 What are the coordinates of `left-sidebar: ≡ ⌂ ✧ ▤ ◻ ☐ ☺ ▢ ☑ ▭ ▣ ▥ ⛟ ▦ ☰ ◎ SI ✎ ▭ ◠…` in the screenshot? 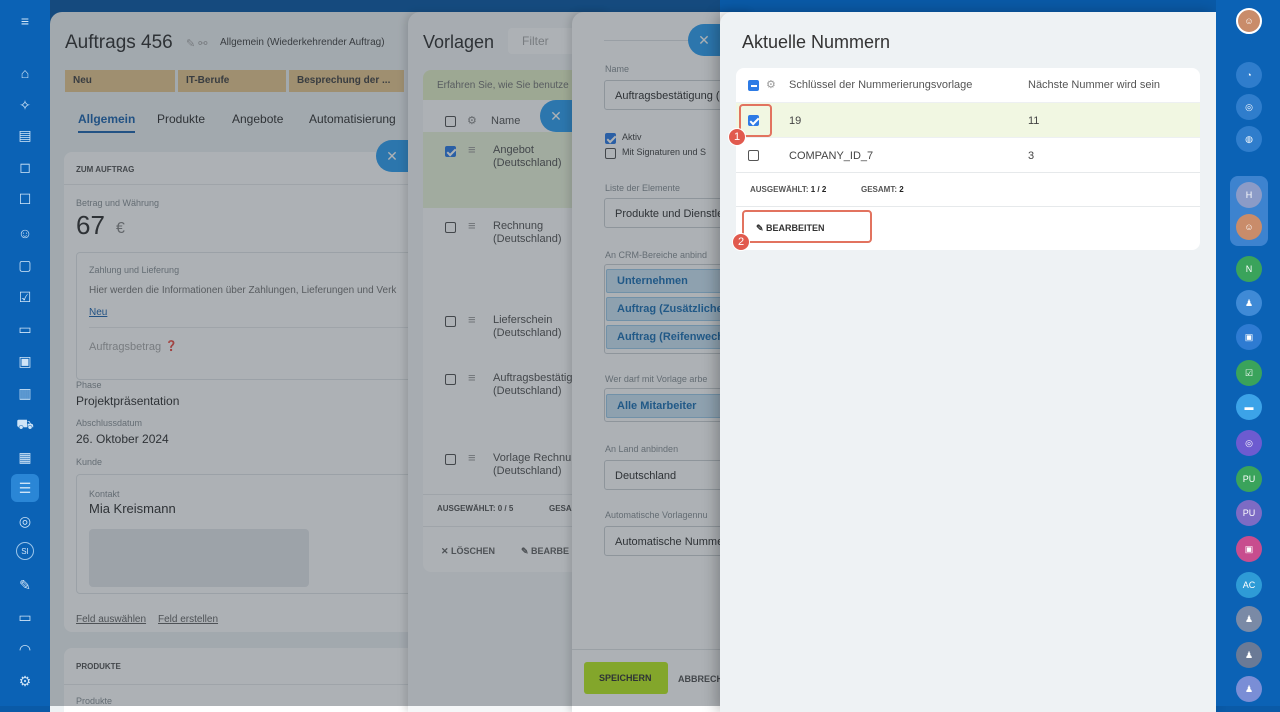 It's located at (25, 353).